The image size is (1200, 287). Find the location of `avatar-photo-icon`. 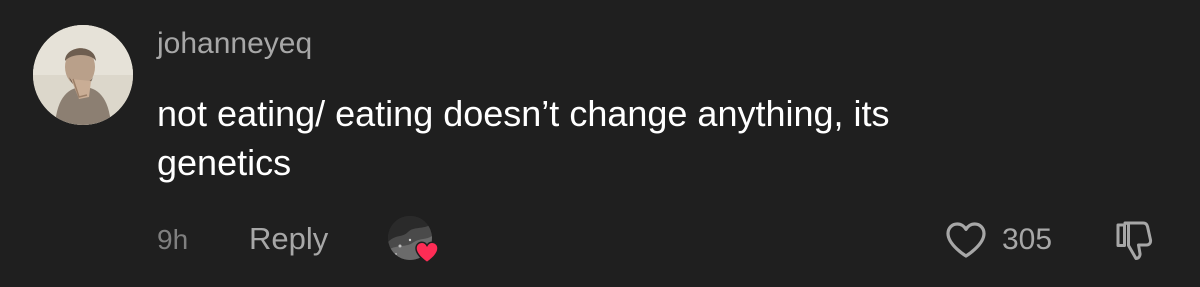

avatar-photo-icon is located at coordinates (83, 75).